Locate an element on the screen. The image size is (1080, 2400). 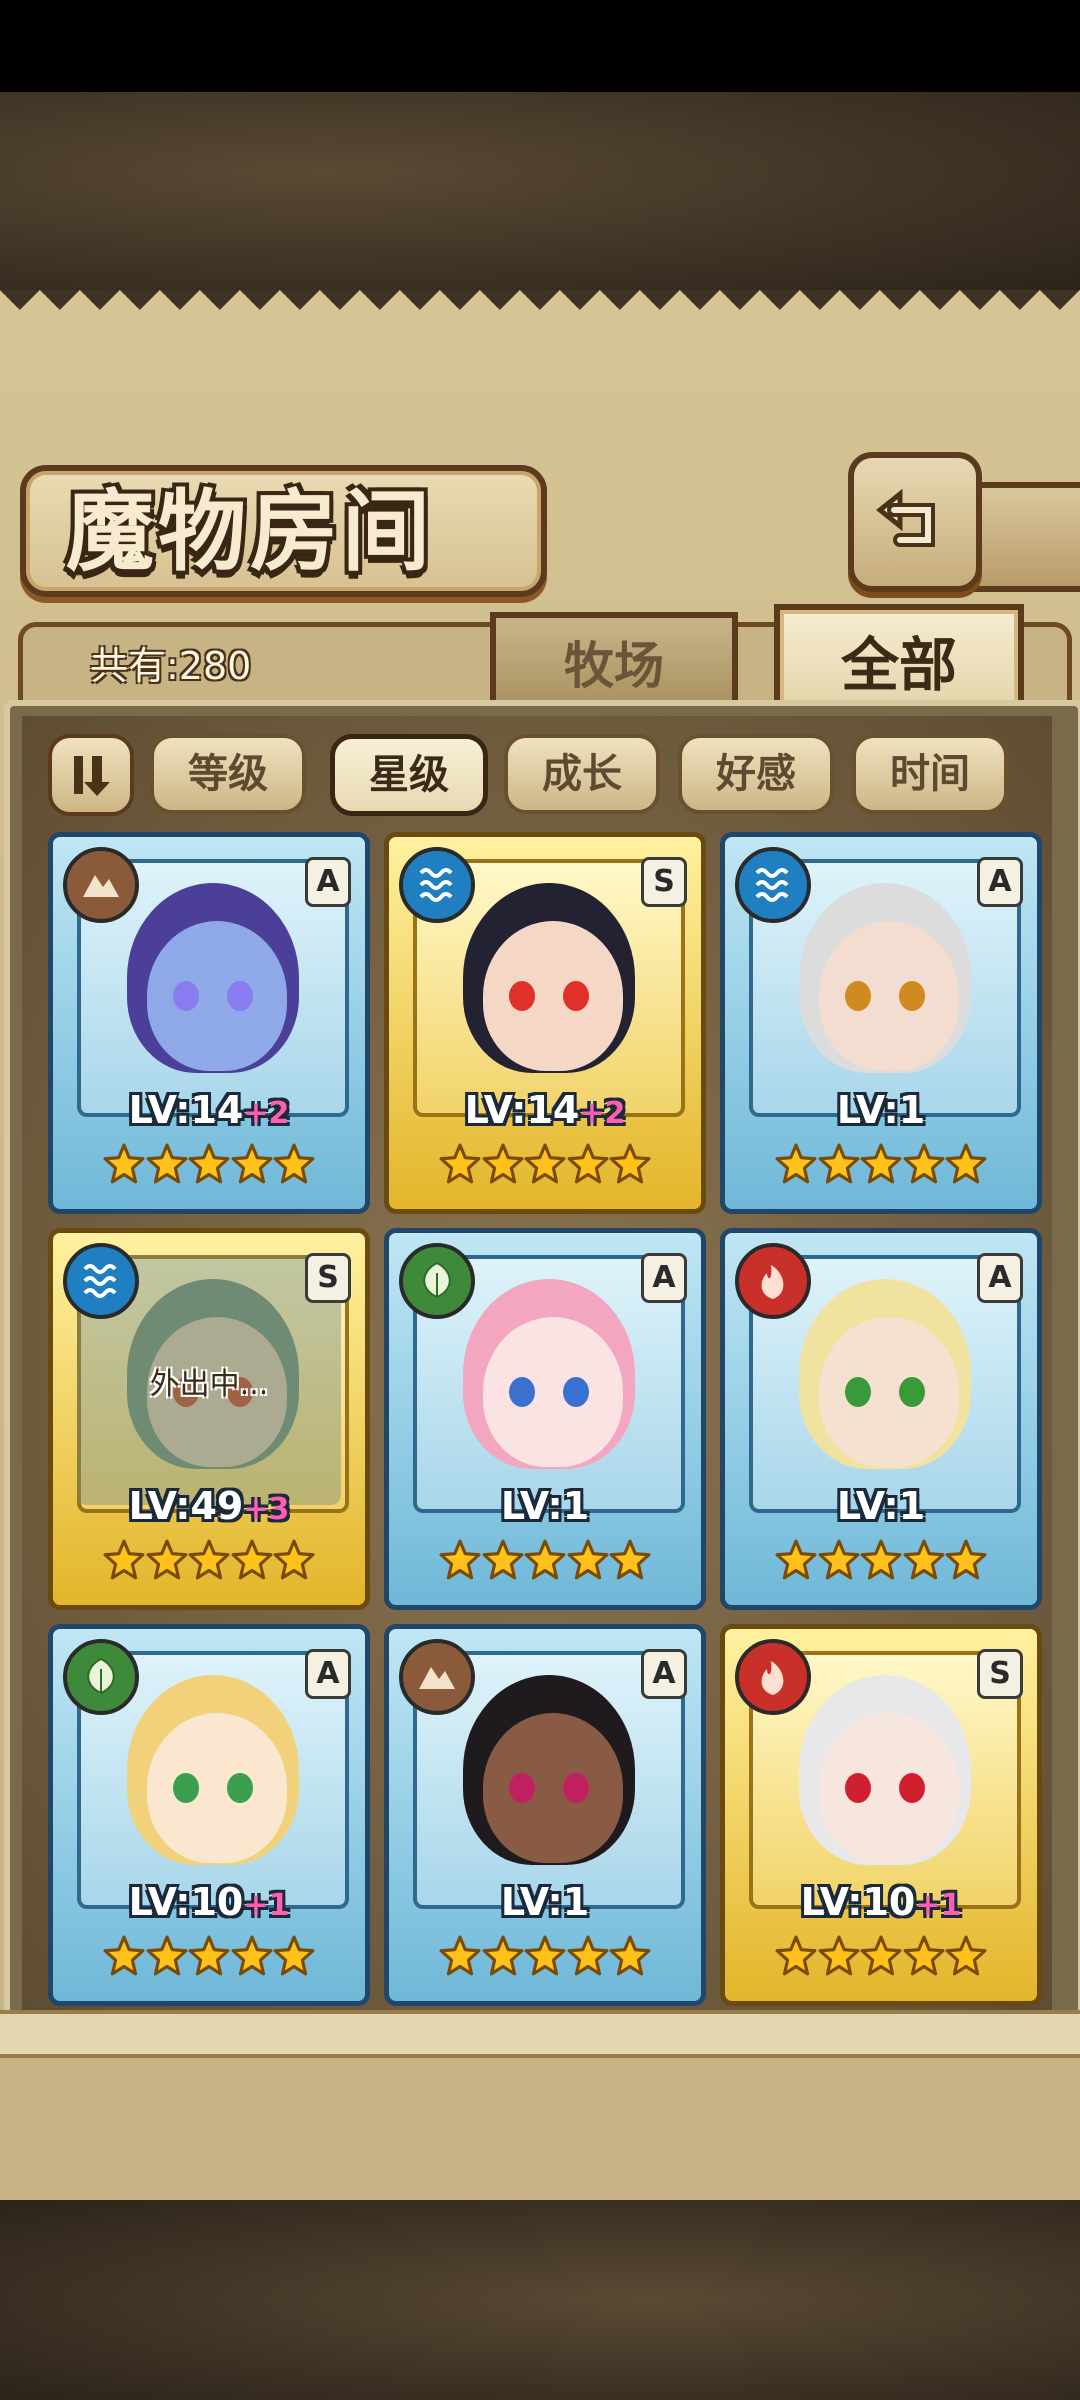
level-value: LV:10 is located at coordinates (186, 1902).